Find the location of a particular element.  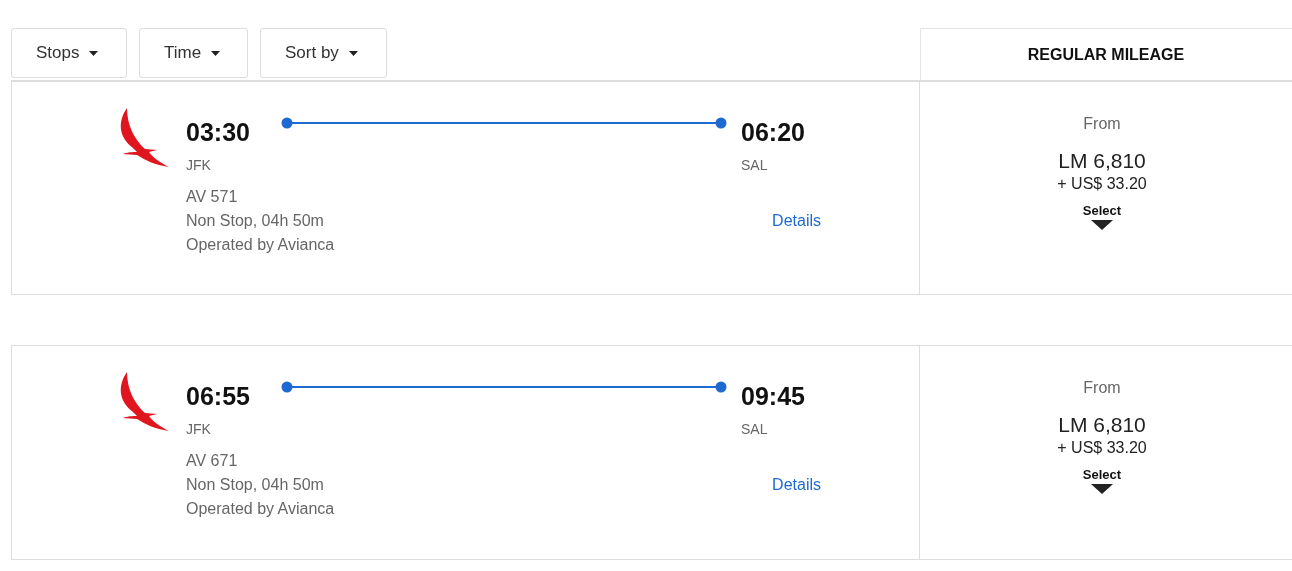

departure-time: 03:30 is located at coordinates (218, 132).